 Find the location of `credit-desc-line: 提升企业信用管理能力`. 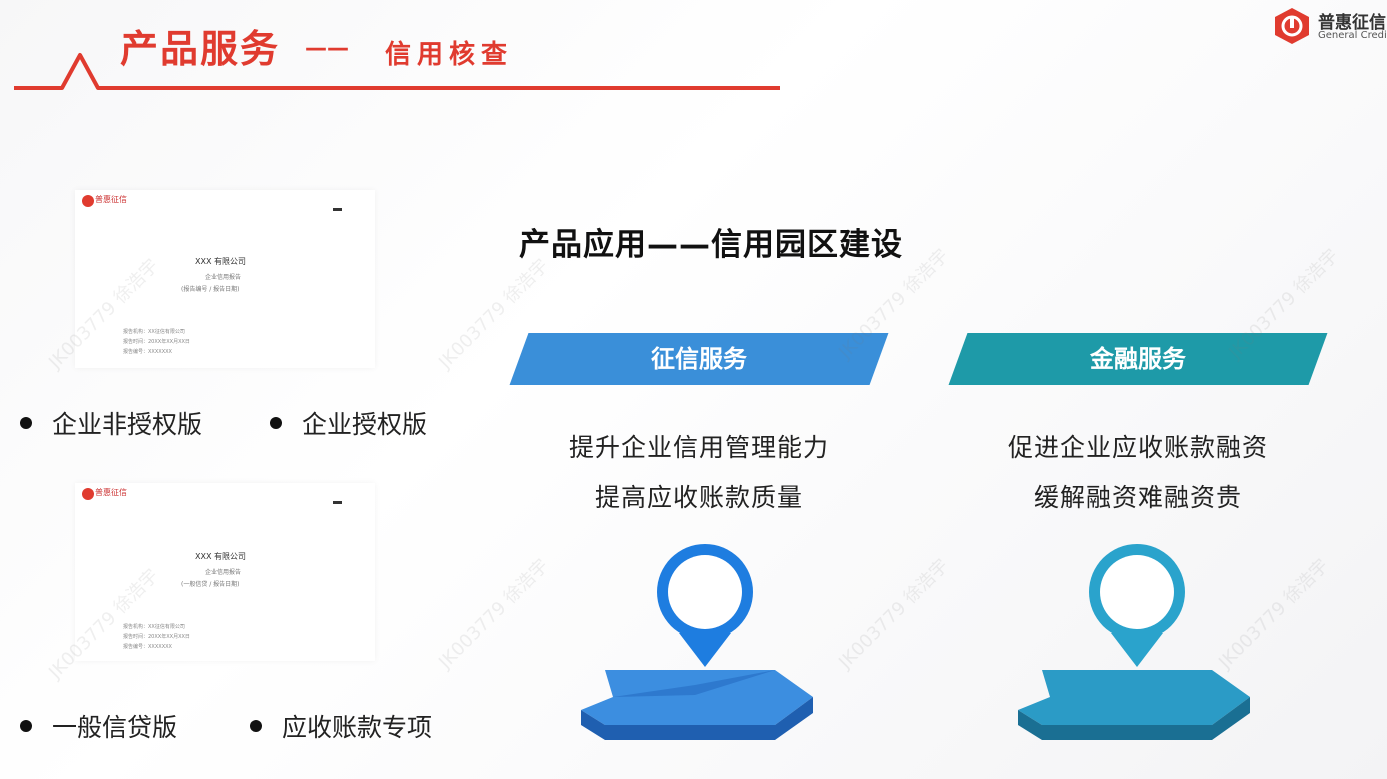

credit-desc-line: 提升企业信用管理能力 is located at coordinates (698, 447).